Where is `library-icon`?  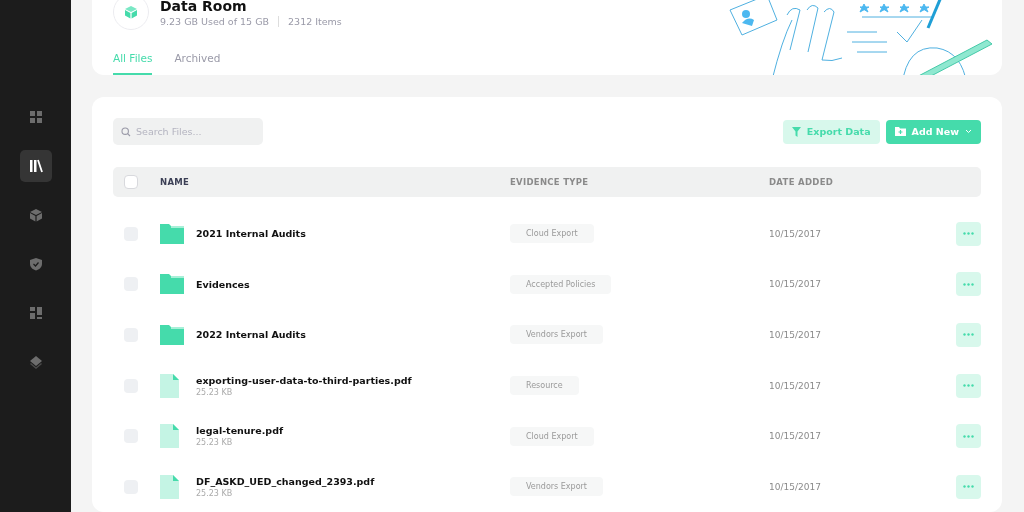 library-icon is located at coordinates (35, 166).